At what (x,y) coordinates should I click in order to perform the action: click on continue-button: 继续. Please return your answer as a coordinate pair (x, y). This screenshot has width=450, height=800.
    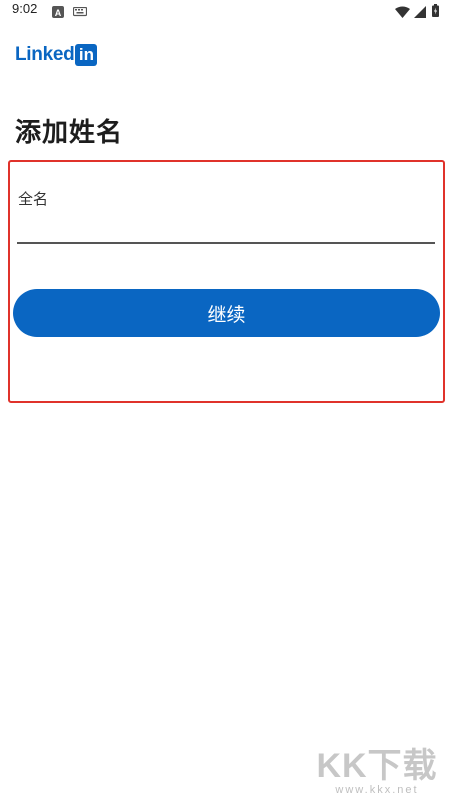
    Looking at the image, I should click on (226, 313).